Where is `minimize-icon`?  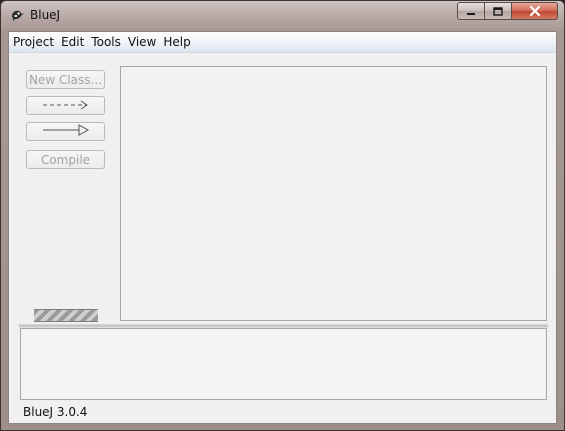 minimize-icon is located at coordinates (471, 11).